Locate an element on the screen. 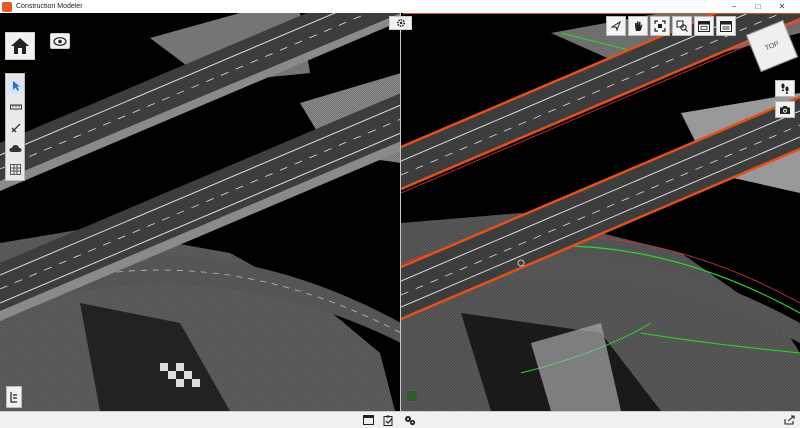  rotate-button is located at coordinates (616, 26).